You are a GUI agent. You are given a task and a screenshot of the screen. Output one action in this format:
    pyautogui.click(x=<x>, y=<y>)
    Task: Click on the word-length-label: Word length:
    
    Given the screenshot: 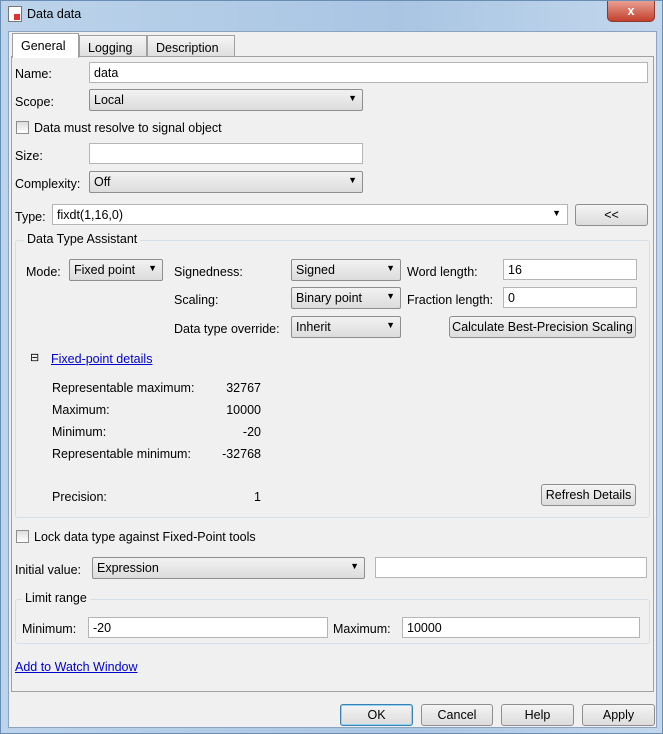 What is the action you would take?
    pyautogui.click(x=442, y=272)
    